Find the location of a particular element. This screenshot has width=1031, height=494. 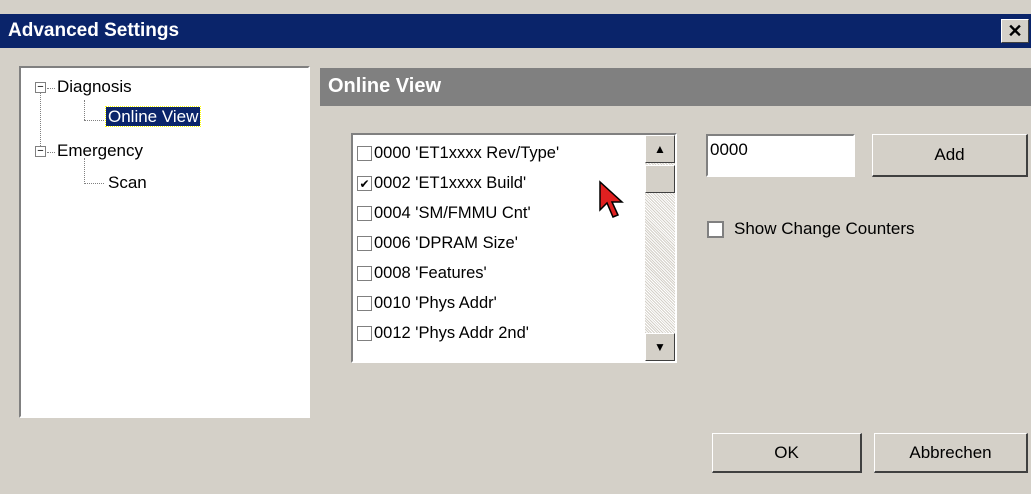

arrow-up-icon: ▲ is located at coordinates (660, 149).